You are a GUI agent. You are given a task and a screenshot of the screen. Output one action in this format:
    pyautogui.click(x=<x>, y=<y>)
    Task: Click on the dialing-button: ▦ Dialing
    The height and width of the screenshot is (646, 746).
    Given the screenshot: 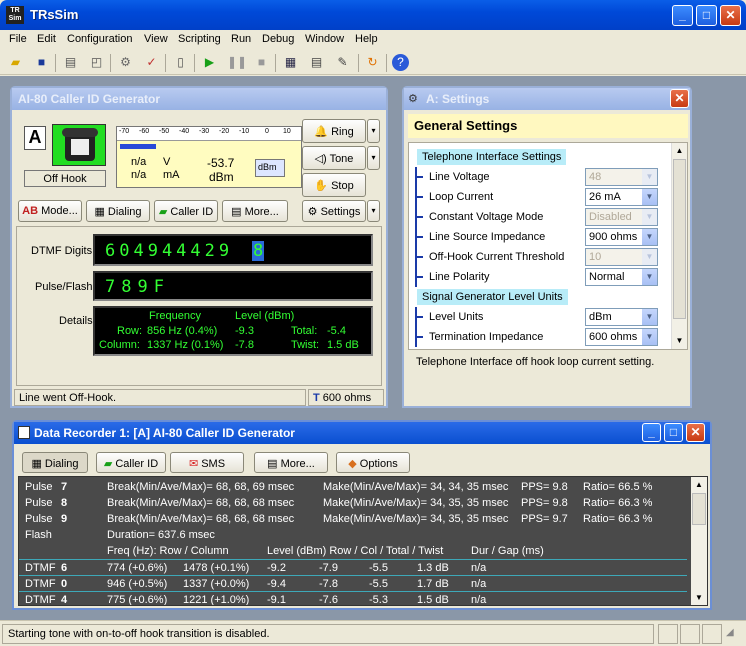 What is the action you would take?
    pyautogui.click(x=118, y=211)
    